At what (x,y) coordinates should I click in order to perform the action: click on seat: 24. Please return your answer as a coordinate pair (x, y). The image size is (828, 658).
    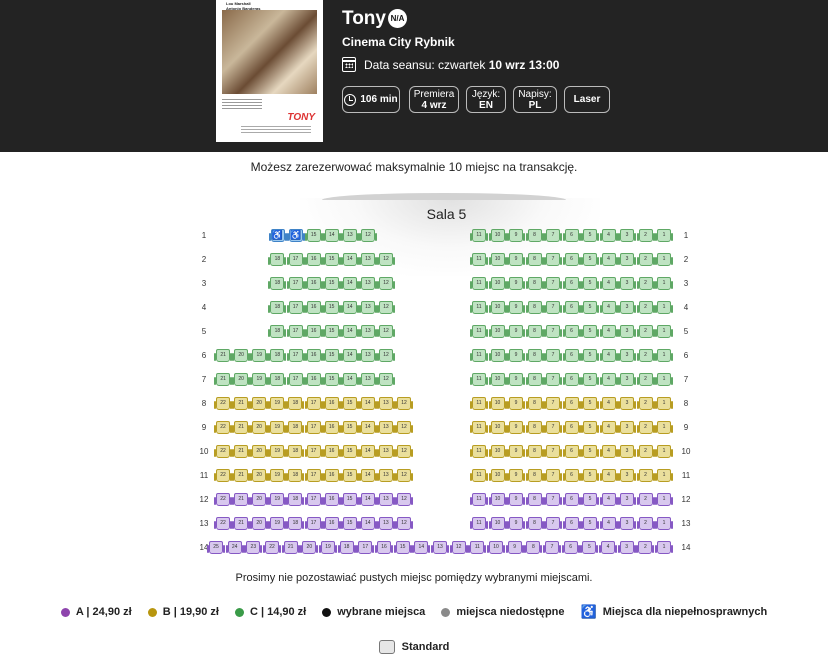
    Looking at the image, I should click on (234, 547).